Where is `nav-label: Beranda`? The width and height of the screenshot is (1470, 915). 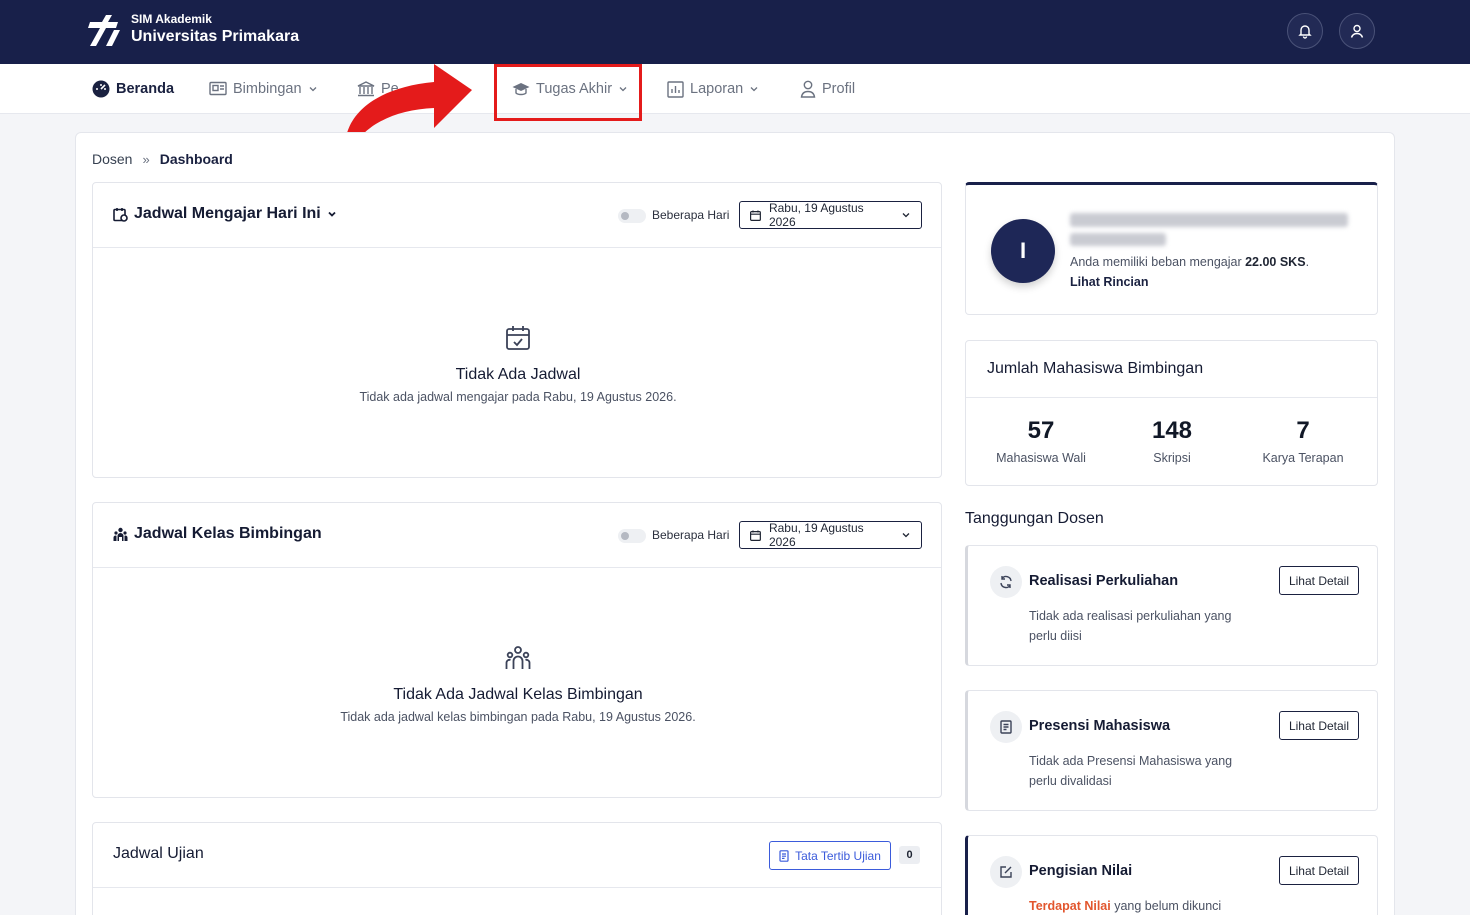
nav-label: Beranda is located at coordinates (145, 89).